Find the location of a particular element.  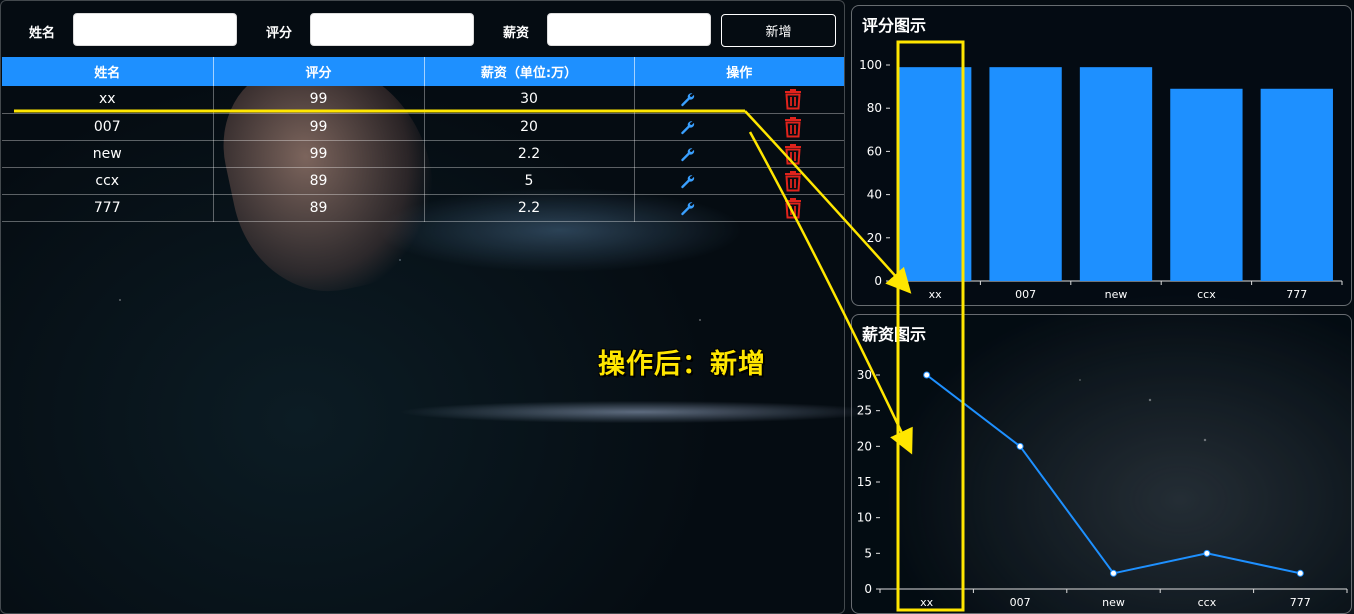

cell-salary: 30 is located at coordinates (529, 100).